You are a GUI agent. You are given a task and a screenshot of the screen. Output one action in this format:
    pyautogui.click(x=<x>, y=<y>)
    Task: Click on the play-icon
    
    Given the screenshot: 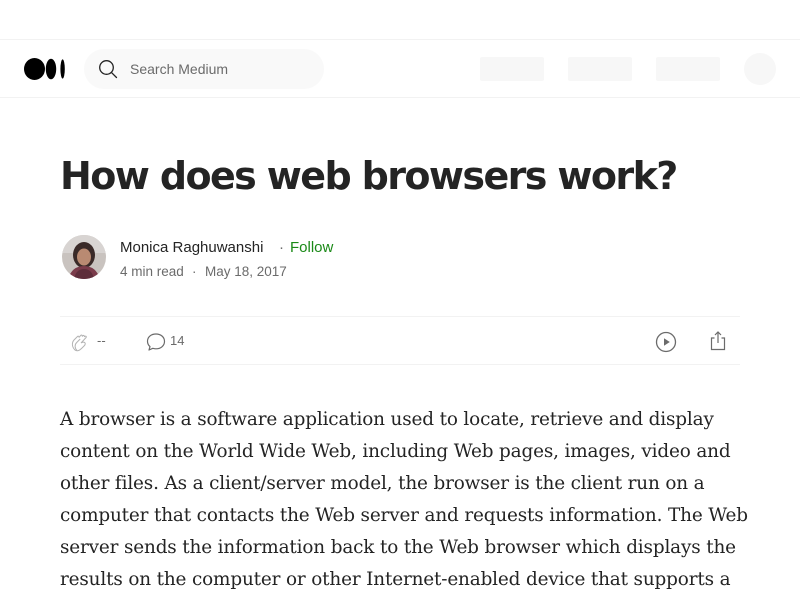 What is the action you would take?
    pyautogui.click(x=666, y=342)
    